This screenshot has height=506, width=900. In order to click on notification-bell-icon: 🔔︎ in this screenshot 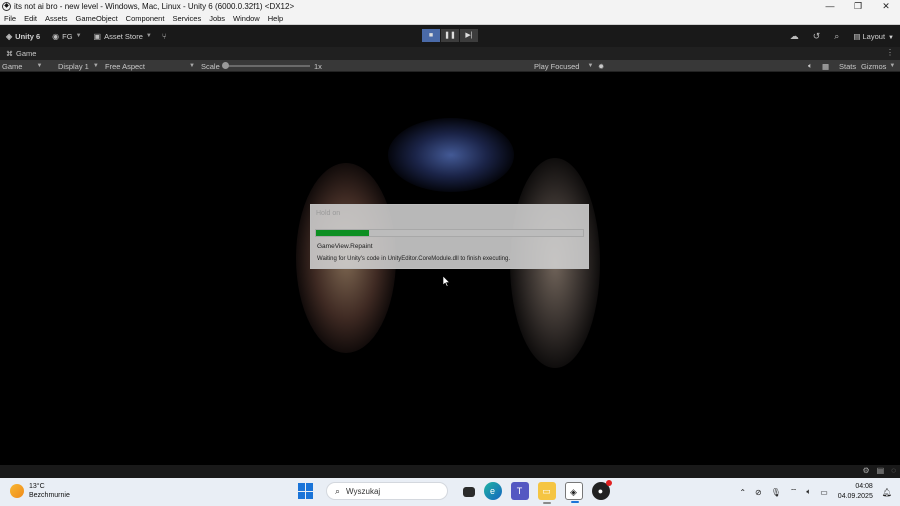, I will do `click(887, 492)`.